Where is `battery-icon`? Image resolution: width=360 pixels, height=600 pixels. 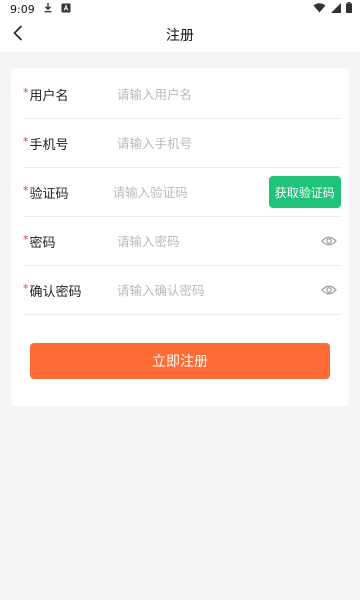
battery-icon is located at coordinates (349, 9).